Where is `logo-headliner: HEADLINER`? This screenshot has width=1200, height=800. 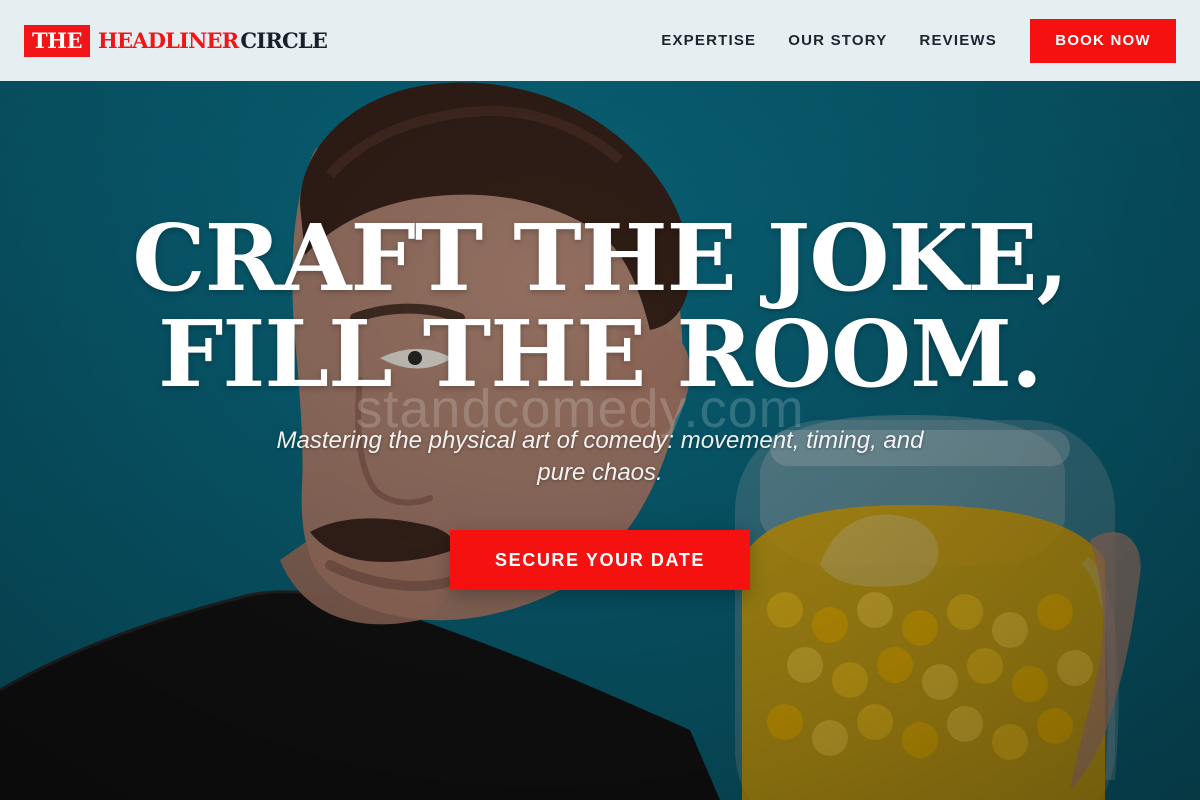 logo-headliner: HEADLINER is located at coordinates (168, 40).